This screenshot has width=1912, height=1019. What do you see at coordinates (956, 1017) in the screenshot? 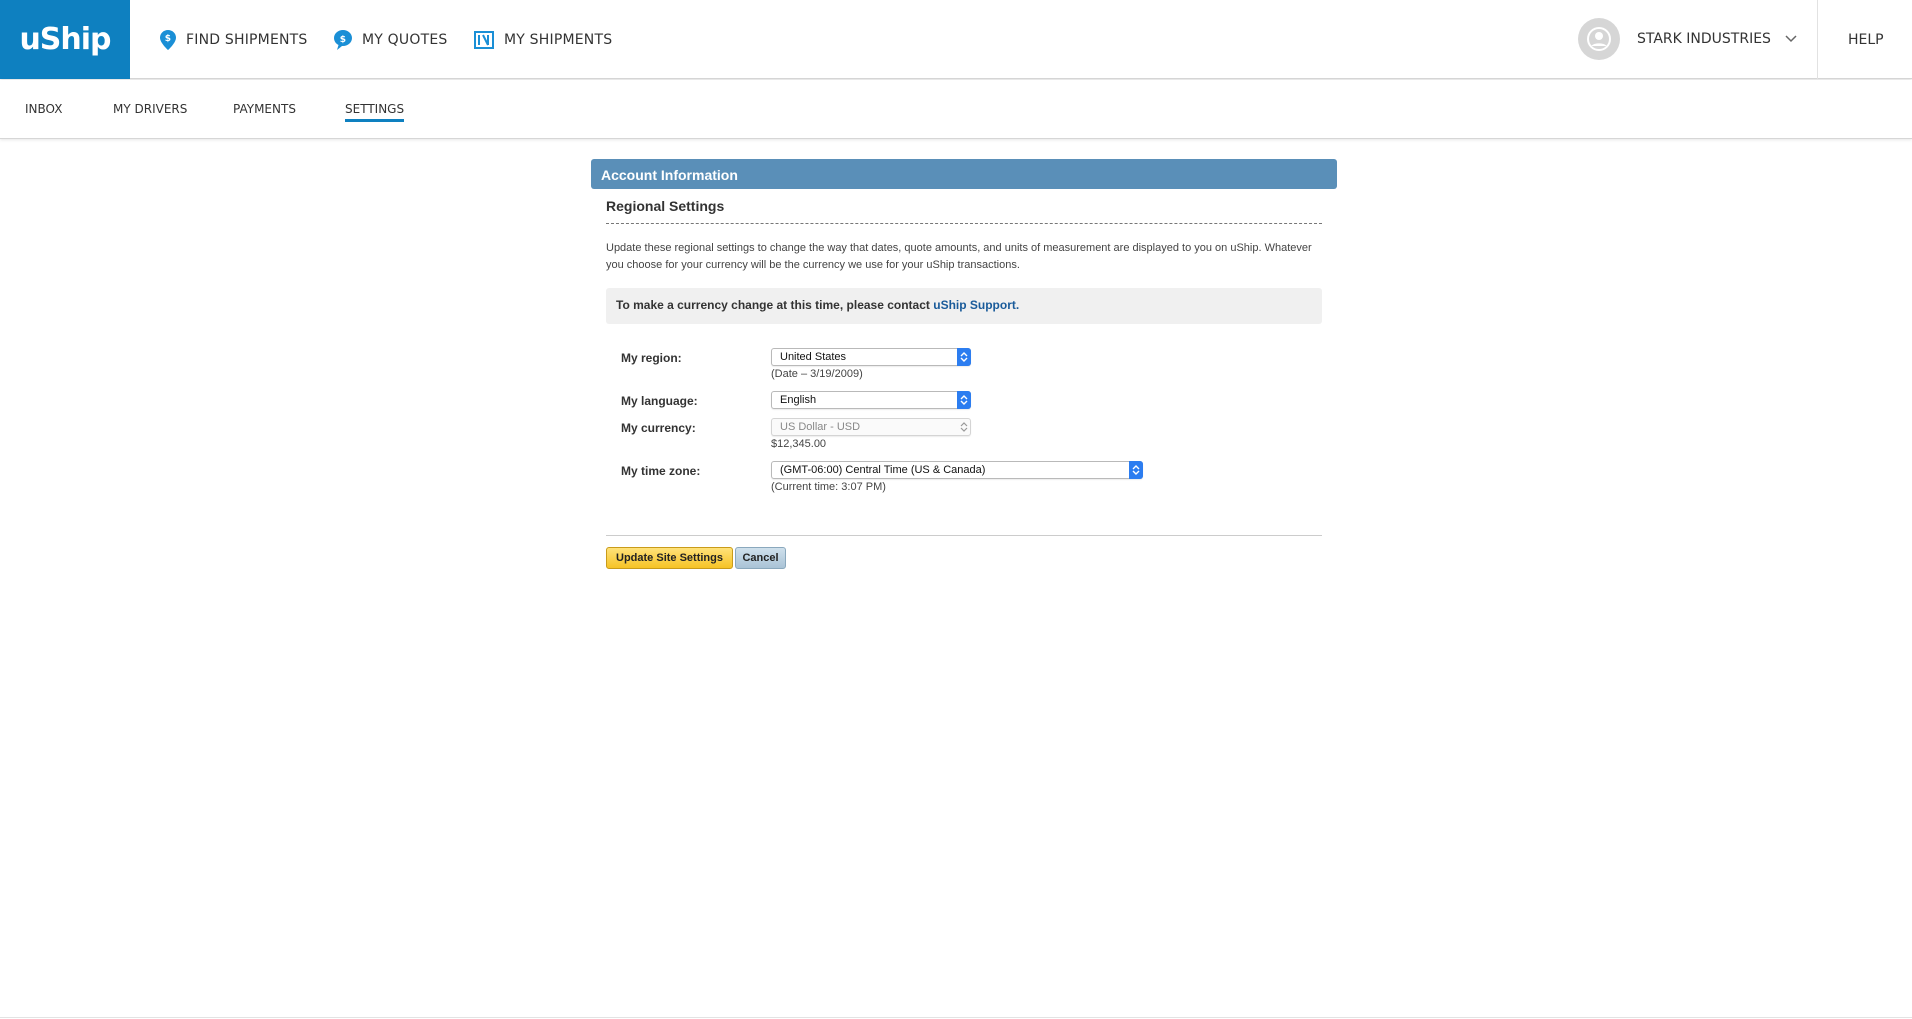
I see `page-bottom-border` at bounding box center [956, 1017].